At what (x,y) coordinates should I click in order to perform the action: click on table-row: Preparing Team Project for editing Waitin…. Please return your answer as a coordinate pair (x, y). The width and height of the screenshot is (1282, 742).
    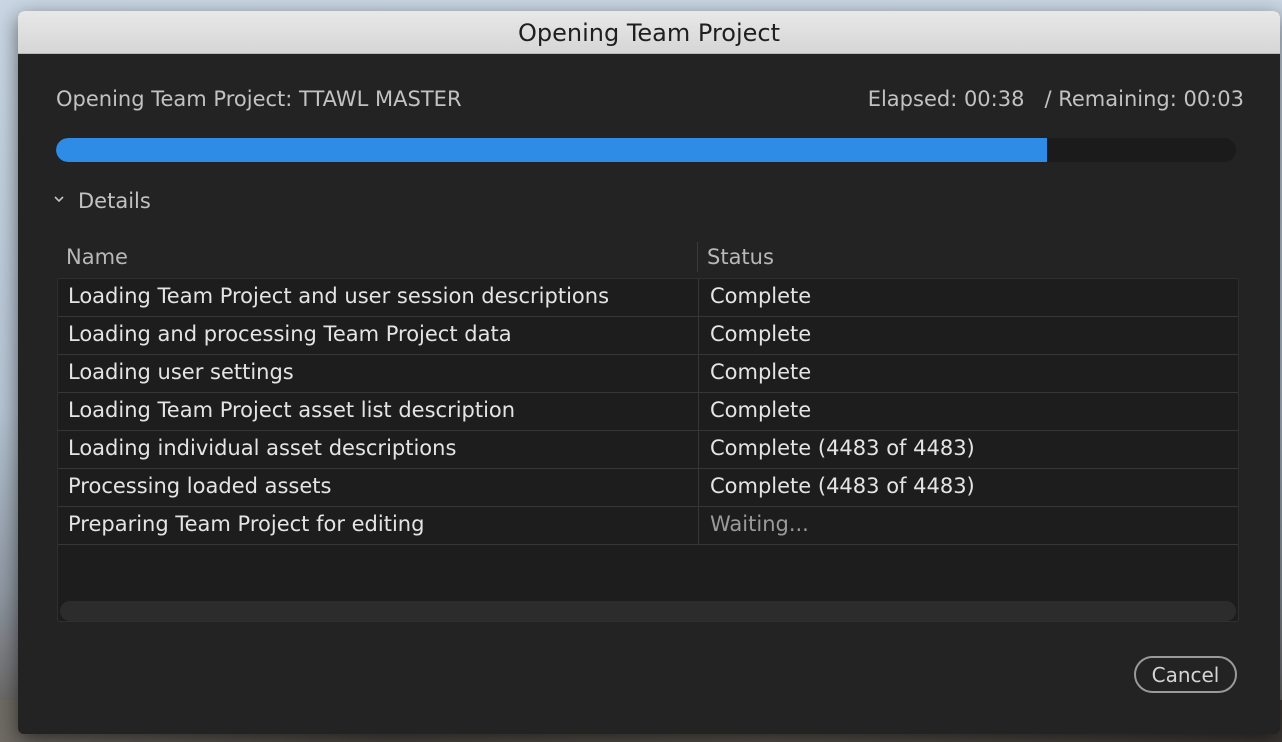
    Looking at the image, I should click on (648, 526).